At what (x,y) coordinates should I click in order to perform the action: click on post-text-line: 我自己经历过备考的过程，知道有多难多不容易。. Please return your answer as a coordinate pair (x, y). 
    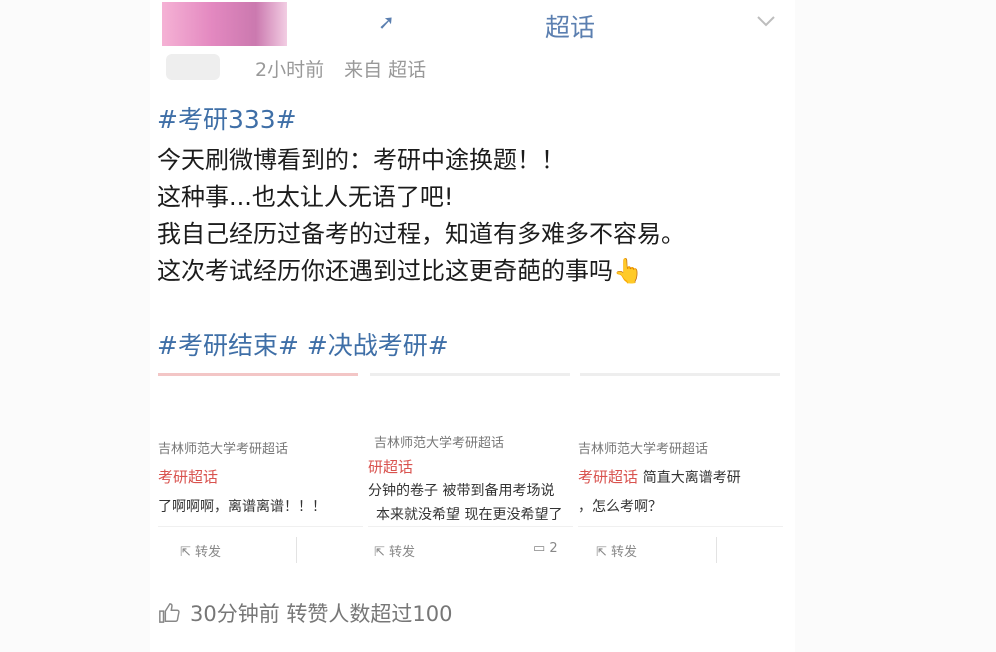
    Looking at the image, I should click on (421, 234).